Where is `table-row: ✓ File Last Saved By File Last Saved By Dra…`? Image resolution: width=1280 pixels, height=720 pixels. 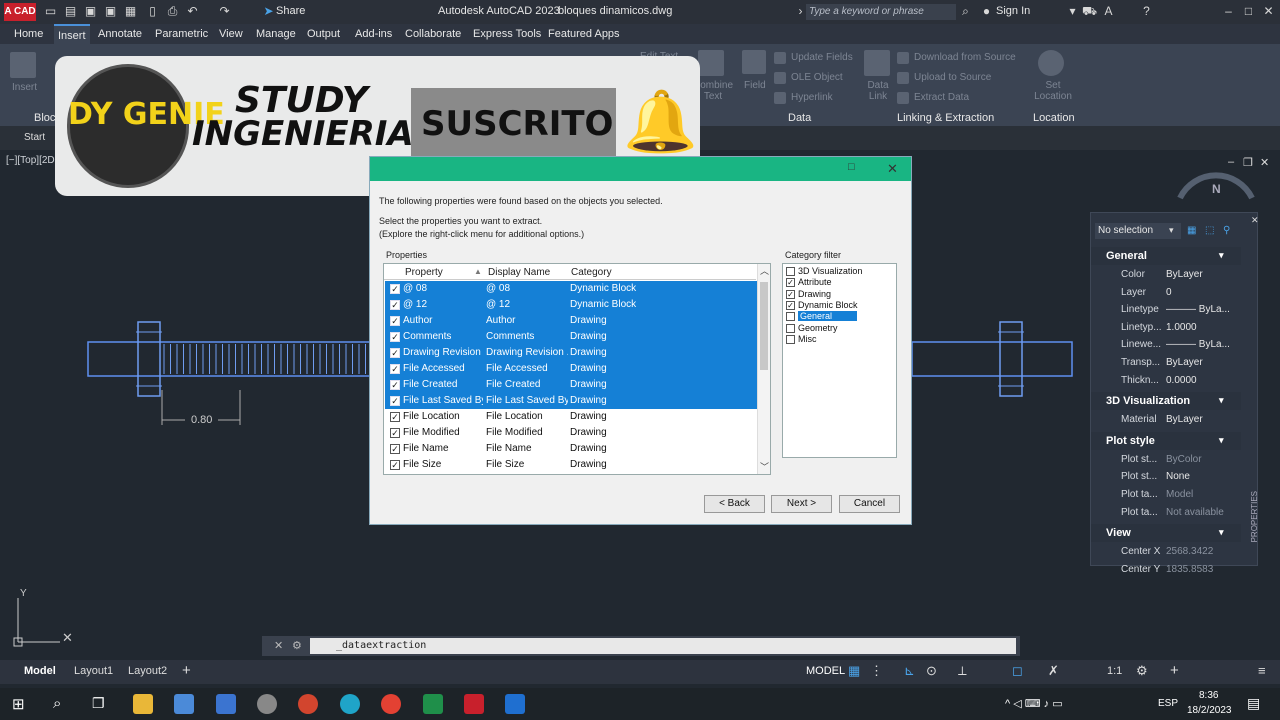
table-row: ✓ File Last Saved By File Last Saved By Dra… is located at coordinates (571, 401).